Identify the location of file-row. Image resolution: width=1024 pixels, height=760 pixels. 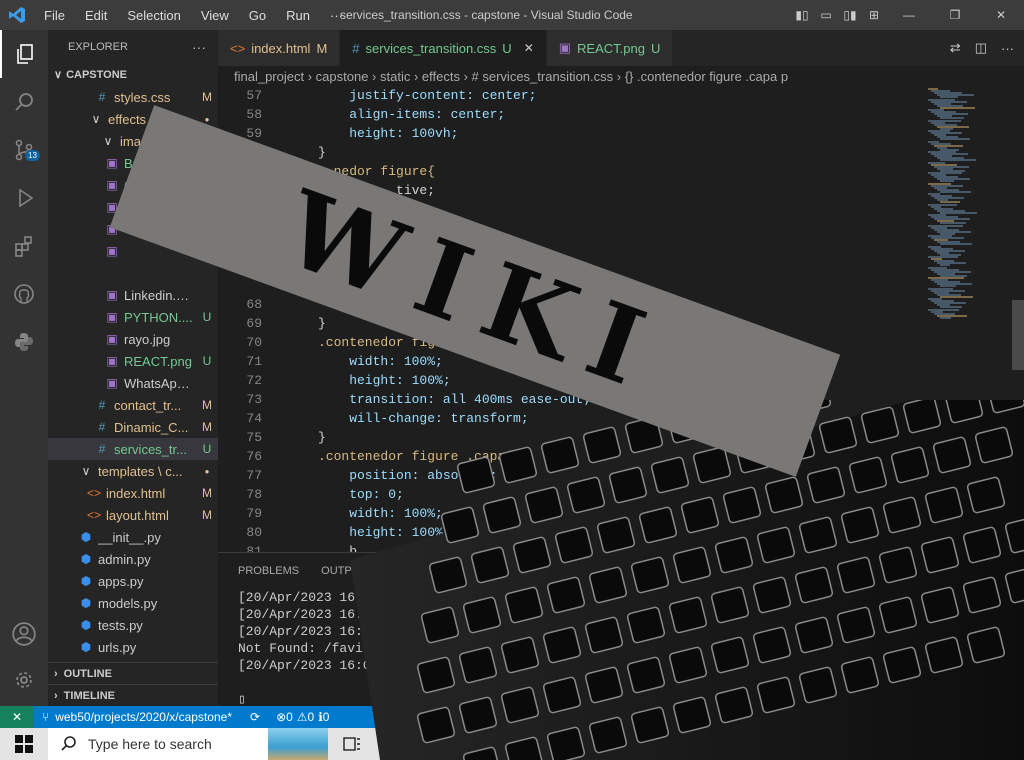
(133, 273).